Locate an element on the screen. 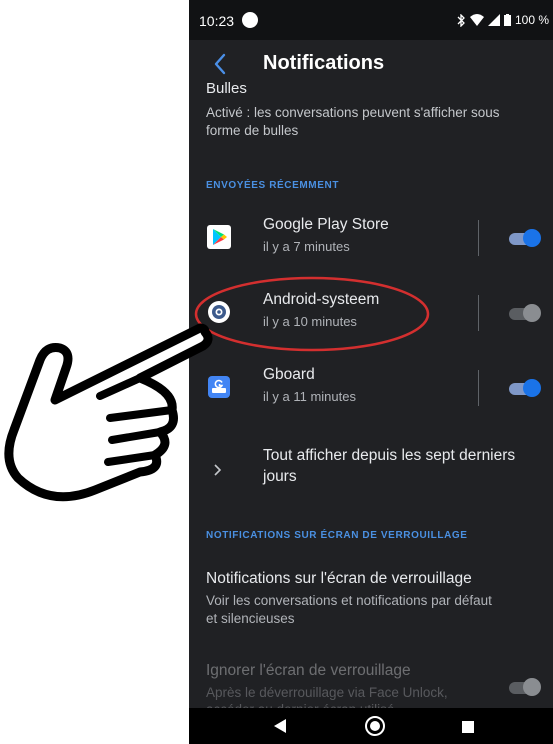 The image size is (553, 744). status-bar: 10:23 100 % is located at coordinates (371, 20).